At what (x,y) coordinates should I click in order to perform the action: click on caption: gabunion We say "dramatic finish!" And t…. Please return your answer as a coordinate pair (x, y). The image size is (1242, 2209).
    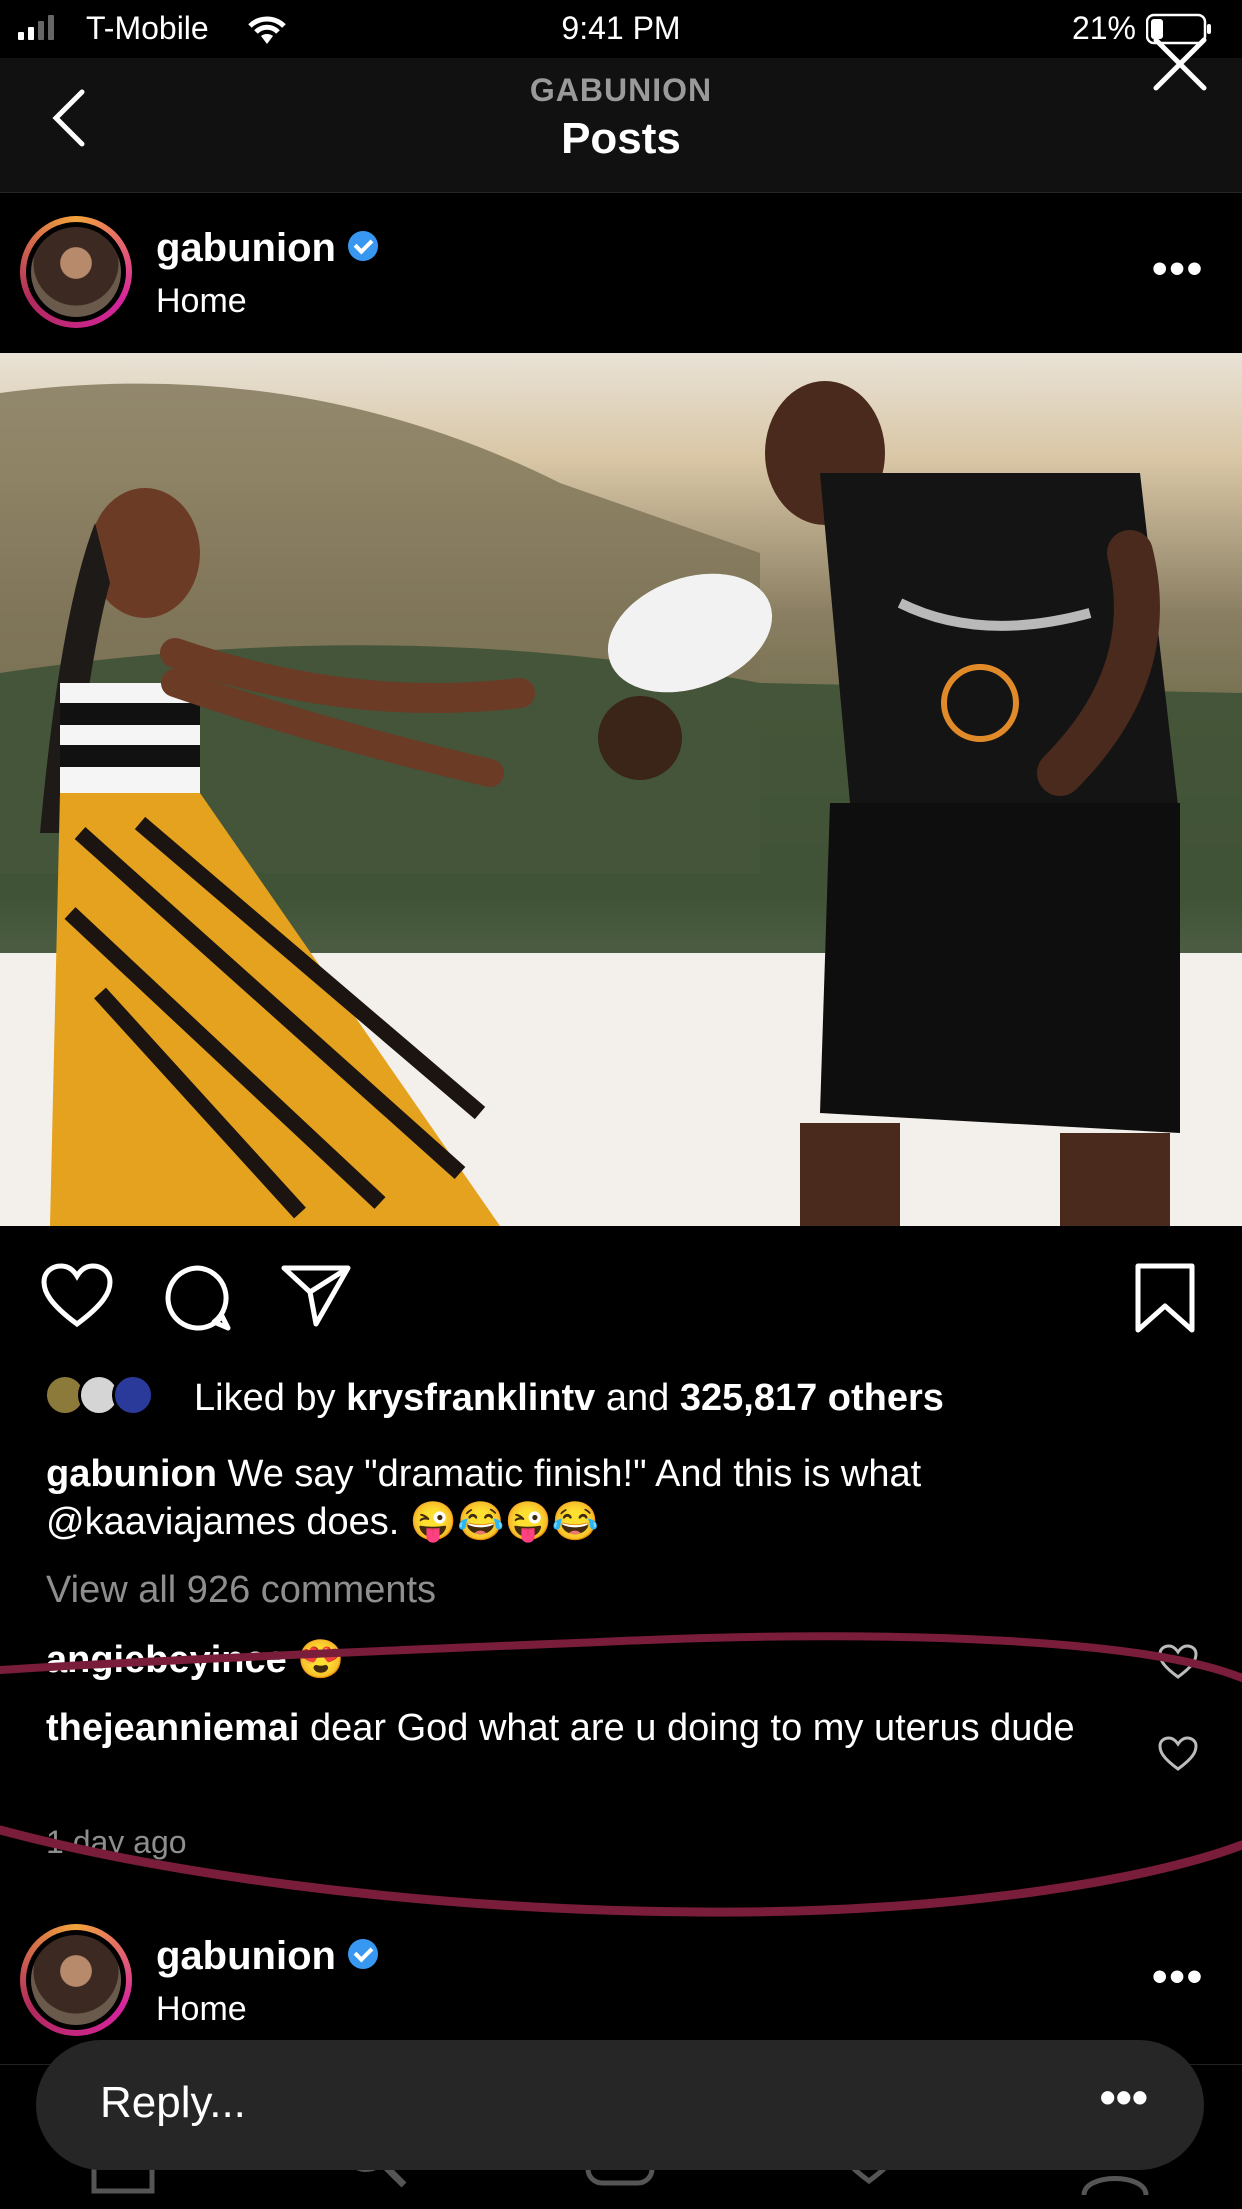
    Looking at the image, I should click on (606, 1498).